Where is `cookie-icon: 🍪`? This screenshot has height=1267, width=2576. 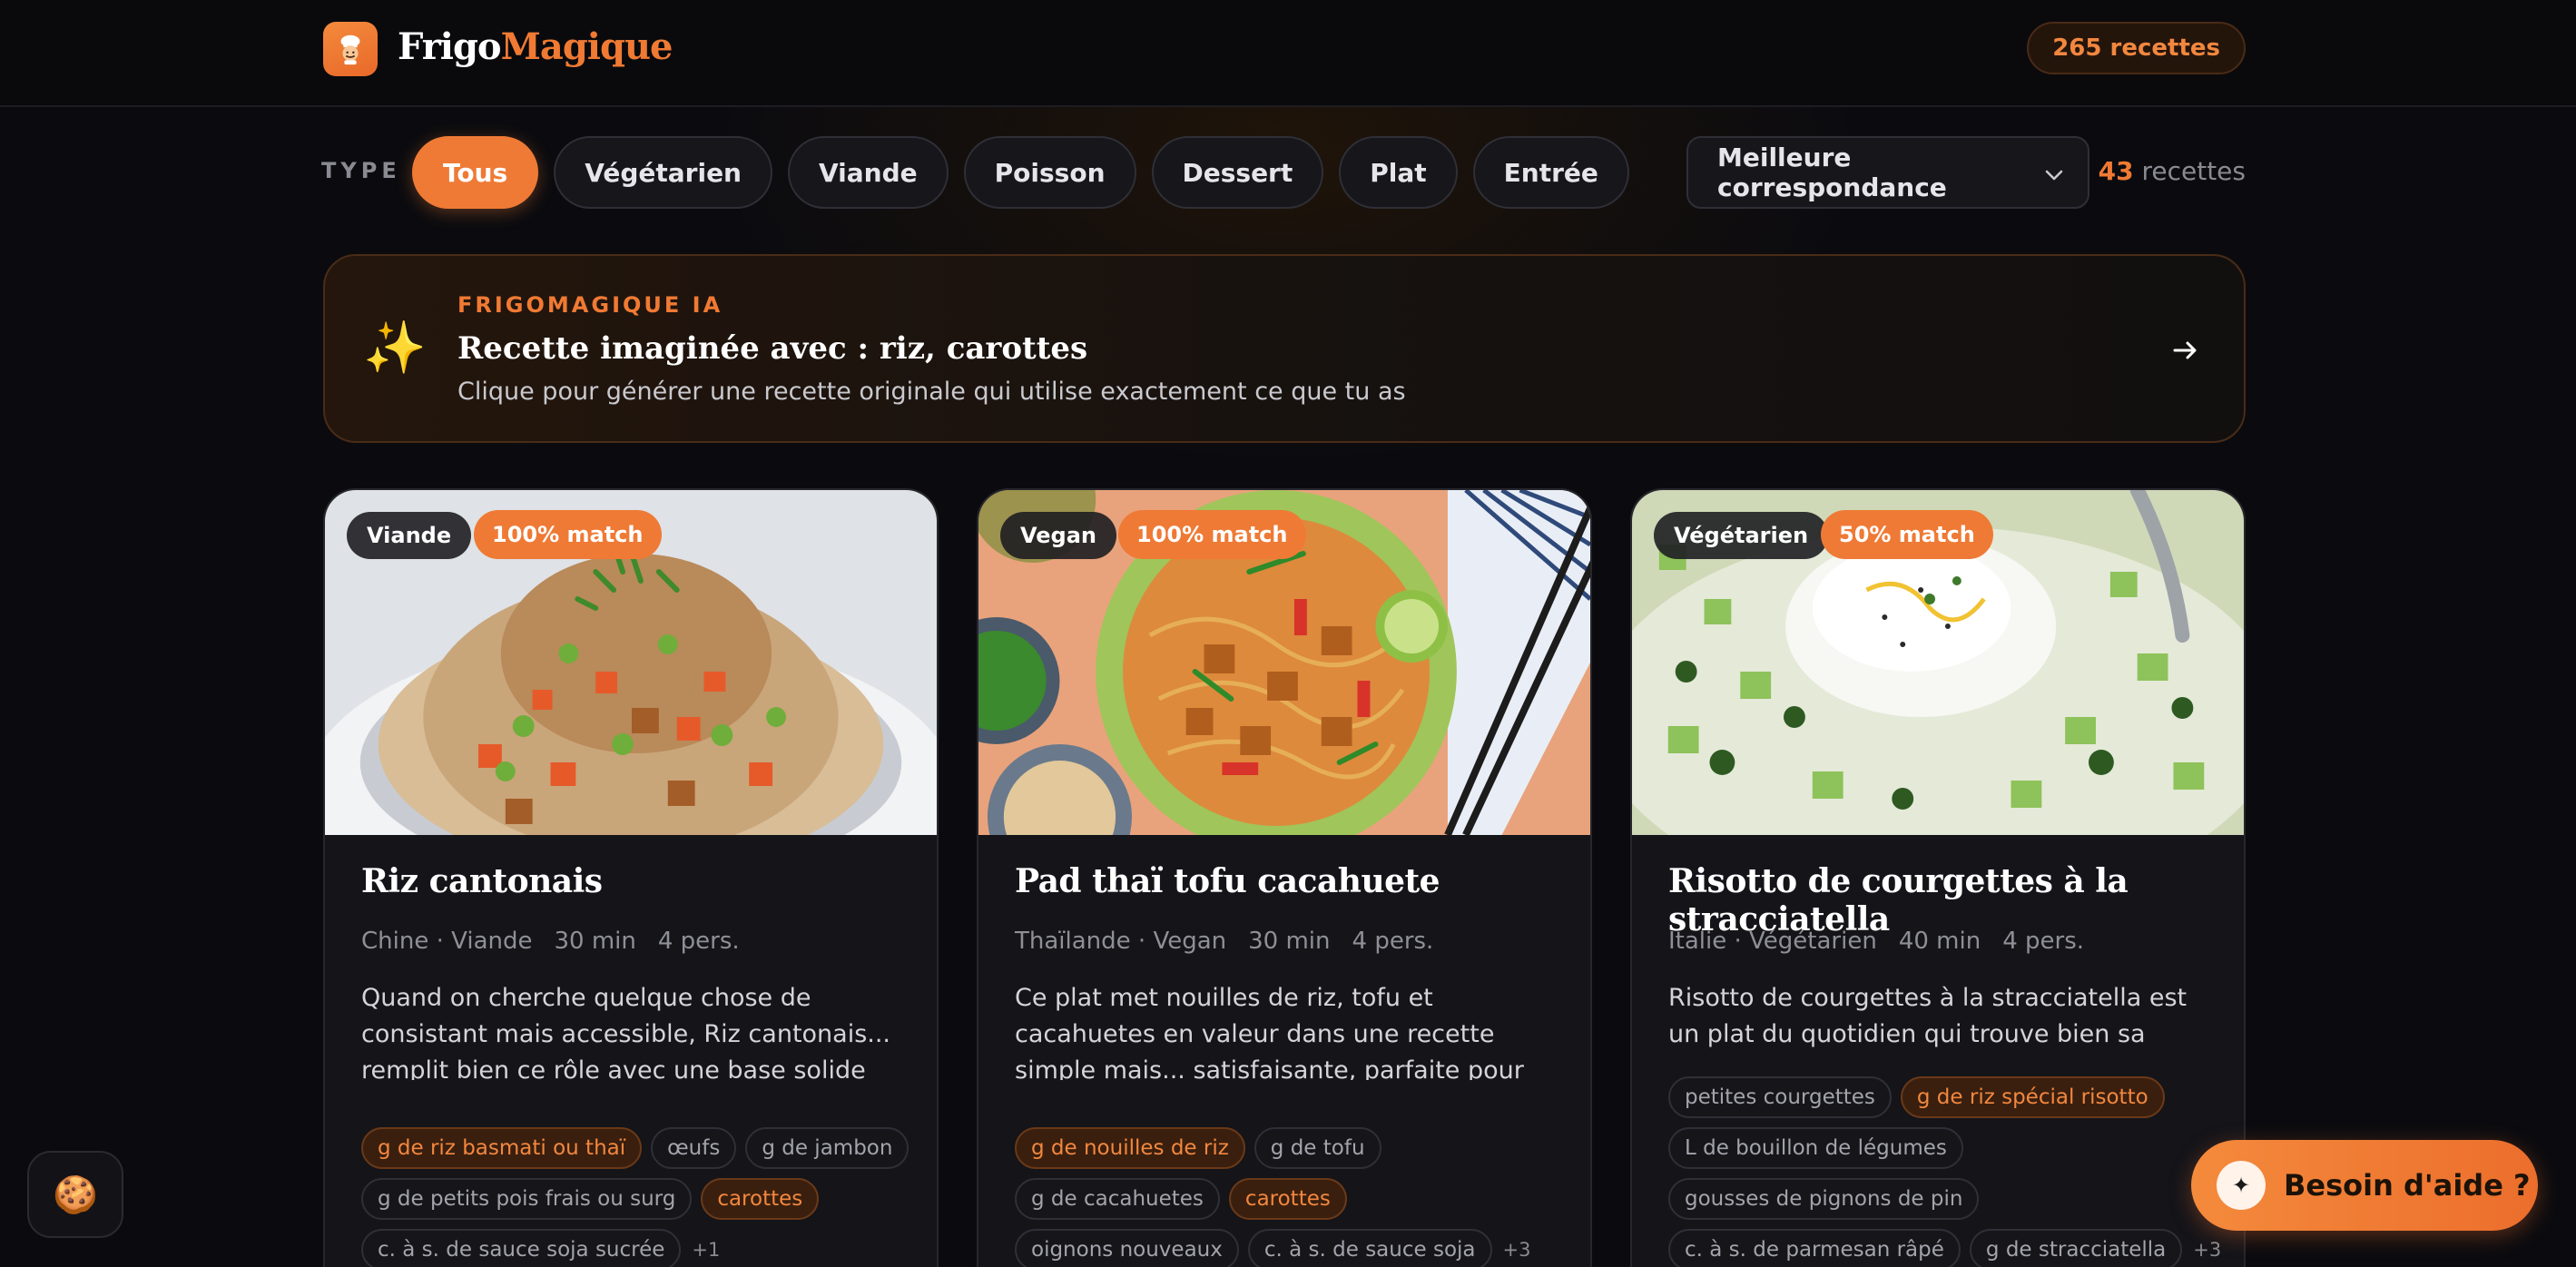
cookie-icon: 🍪 is located at coordinates (75, 1194).